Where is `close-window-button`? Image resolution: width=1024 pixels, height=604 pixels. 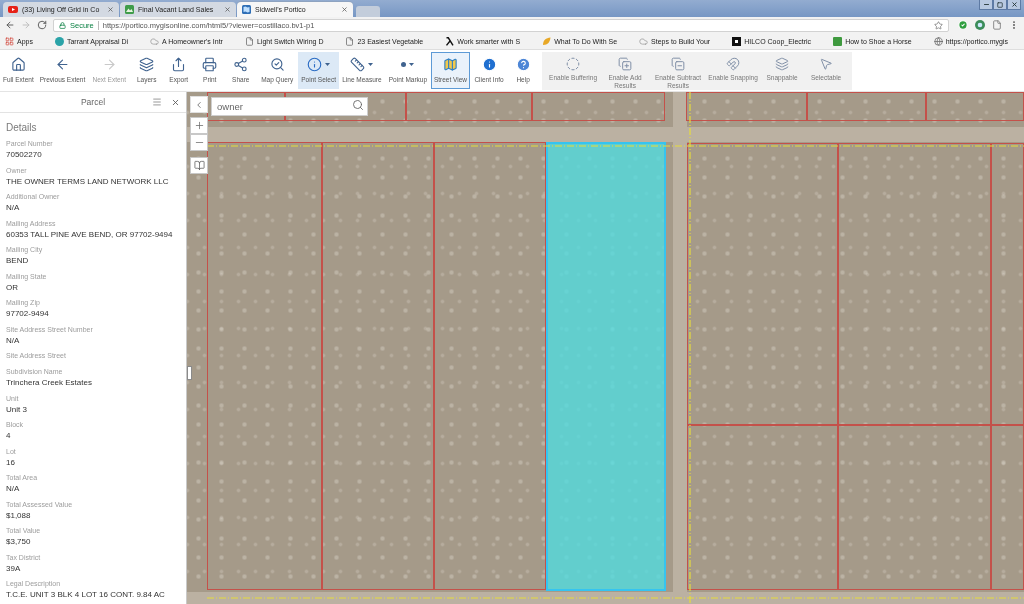
close-window-button is located at coordinates (1014, 5).